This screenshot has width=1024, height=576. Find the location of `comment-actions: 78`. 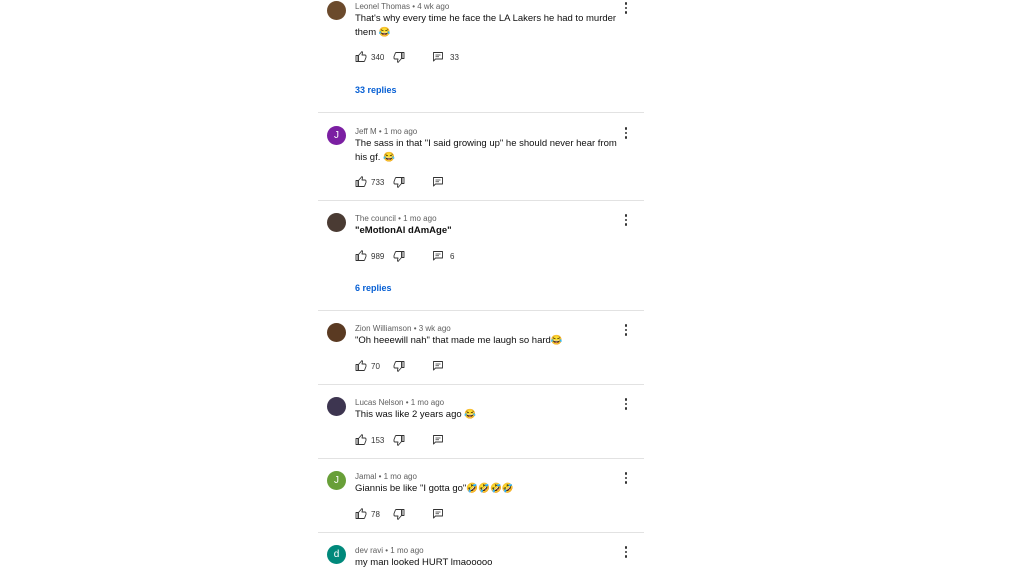

comment-actions: 78 is located at coordinates (402, 514).